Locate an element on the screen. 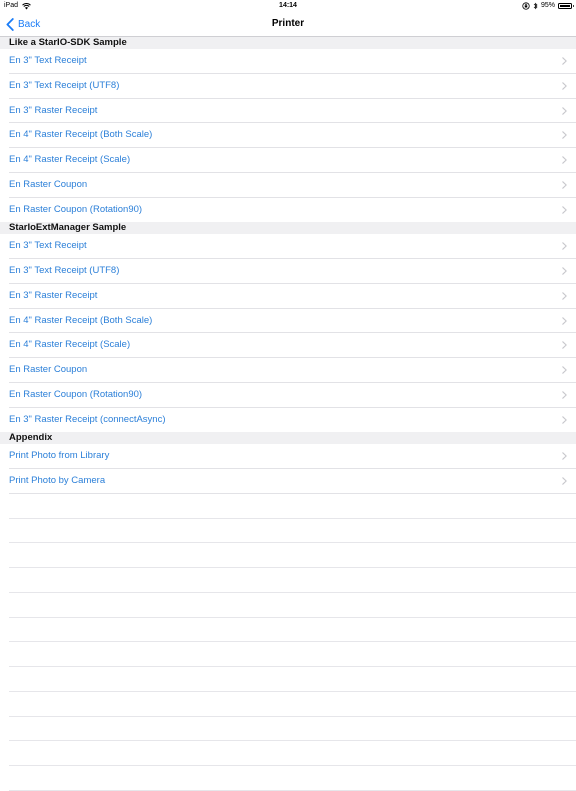 The image size is (576, 791). orientation-lock-icon is located at coordinates (526, 6).